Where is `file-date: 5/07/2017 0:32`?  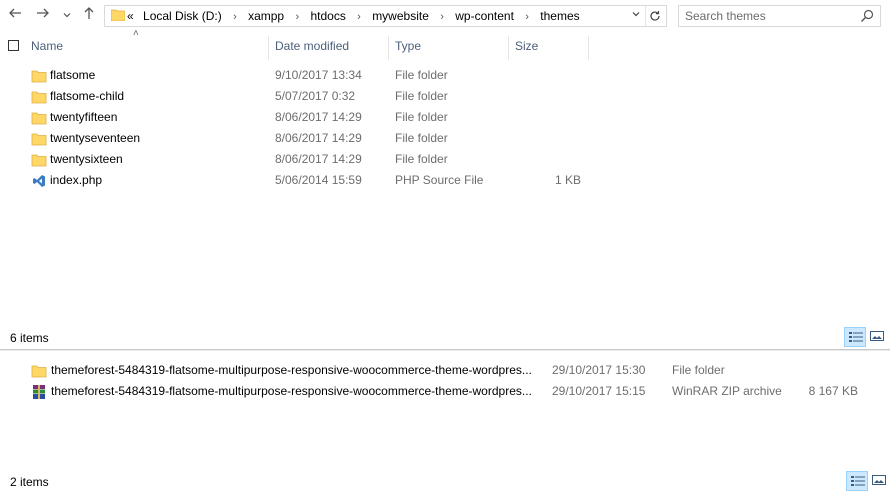
file-date: 5/07/2017 0:32 is located at coordinates (315, 96).